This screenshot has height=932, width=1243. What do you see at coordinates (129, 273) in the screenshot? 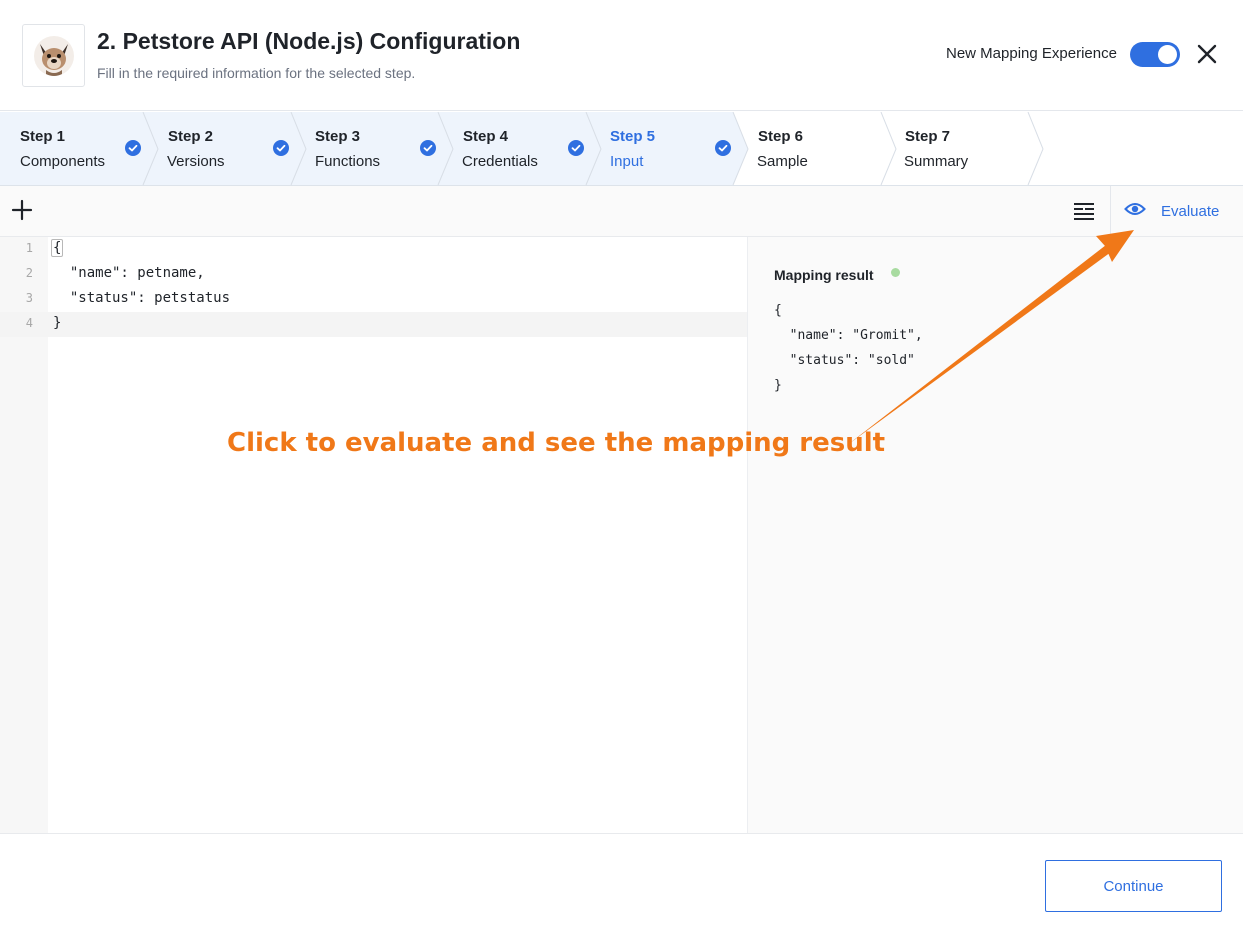
I see `code-text: "name": petname,` at bounding box center [129, 273].